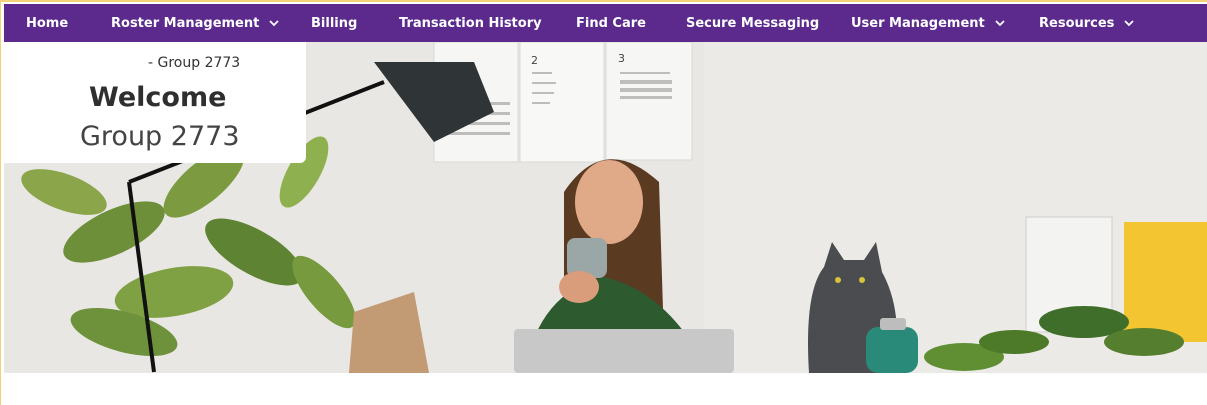  Describe the element at coordinates (158, 97) in the screenshot. I see `welcome-title: Welcome` at that location.